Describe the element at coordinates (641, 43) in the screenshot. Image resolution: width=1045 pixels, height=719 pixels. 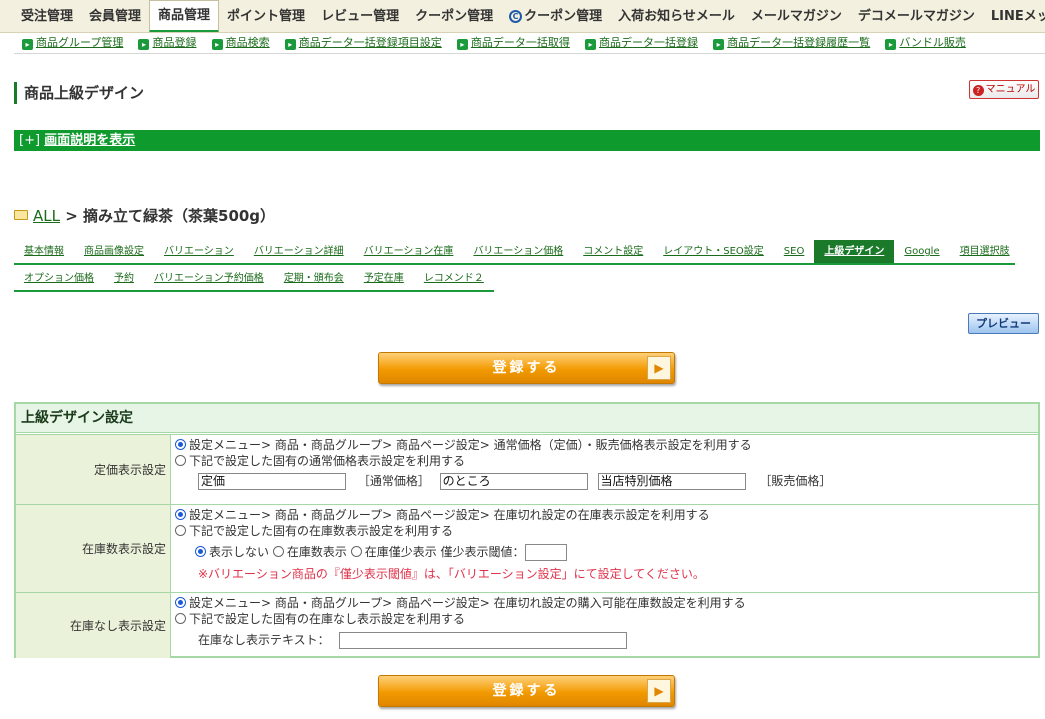
I see `subnav-bulk-import: ▸ 商品データ一括登録` at that location.